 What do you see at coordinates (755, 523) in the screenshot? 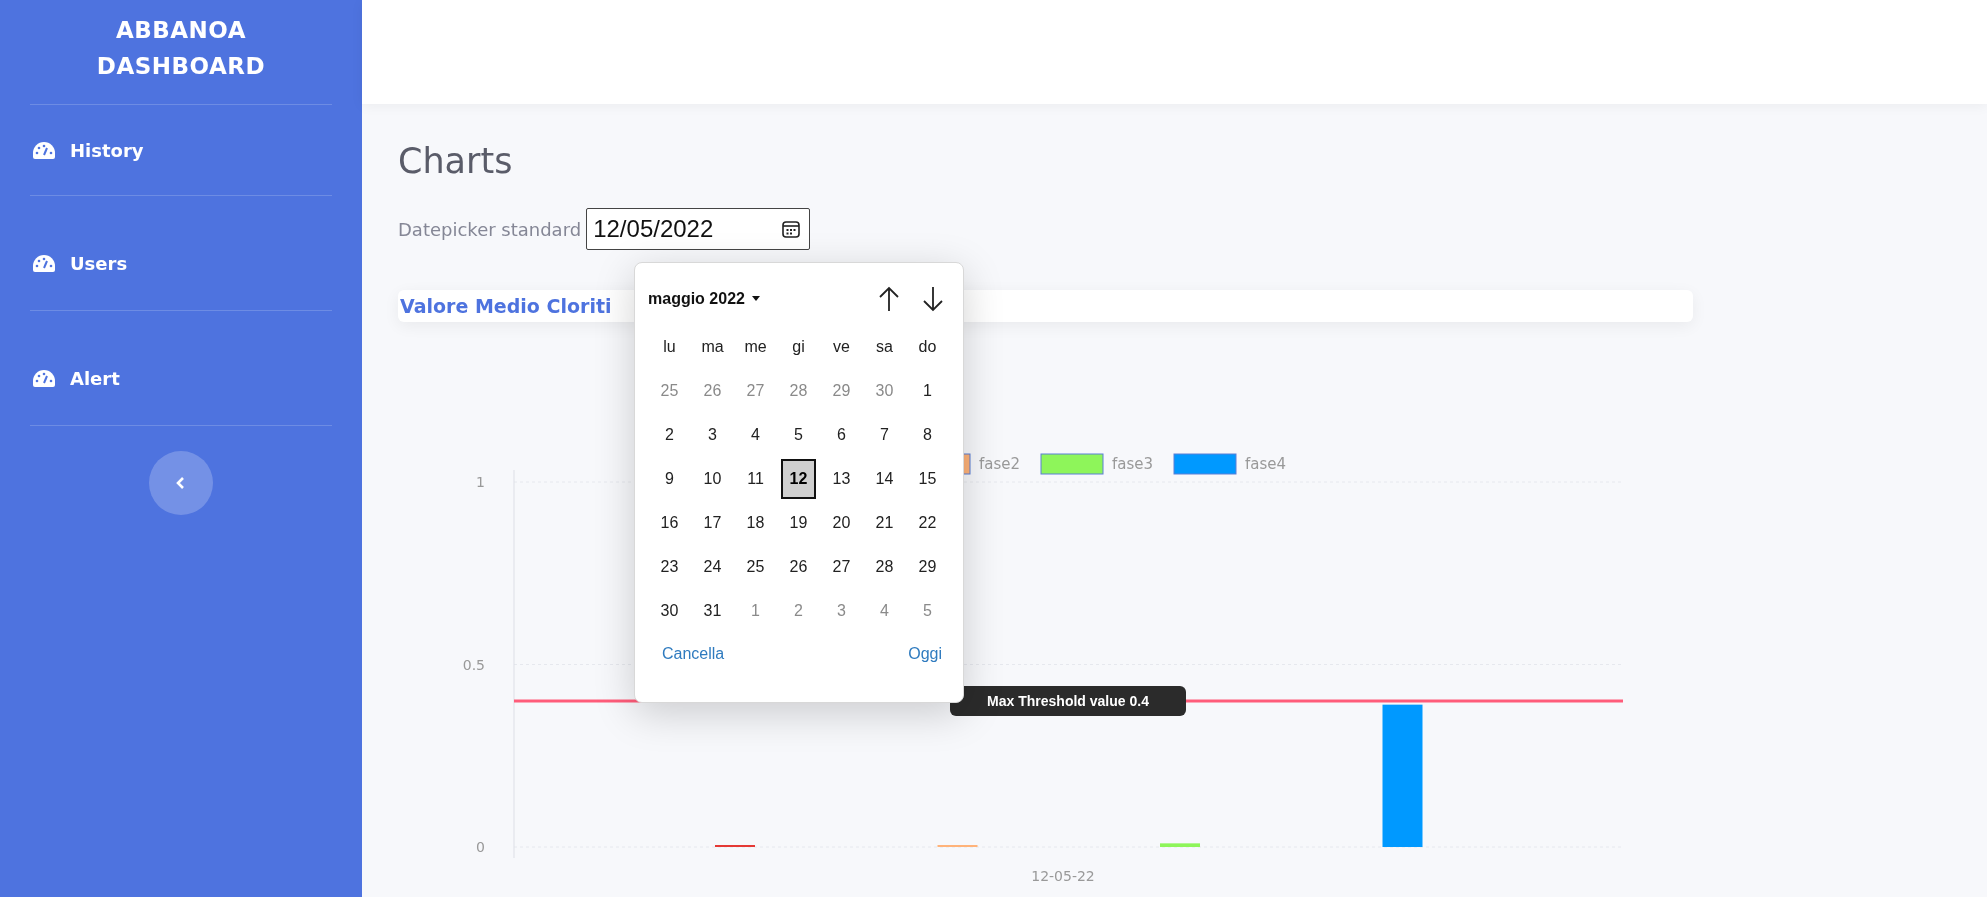
I see `calendar-day: 18` at bounding box center [755, 523].